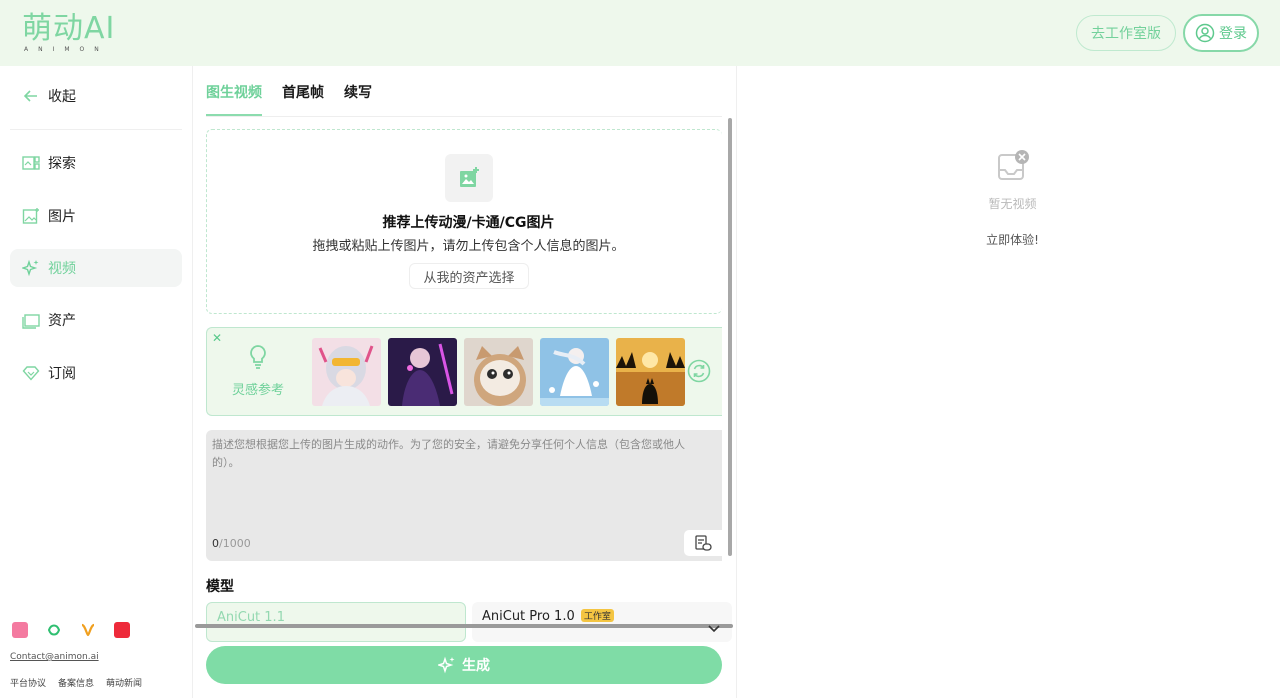  I want to click on footer-links: 平台协议 备案信息 萌动新闻, so click(76, 682).